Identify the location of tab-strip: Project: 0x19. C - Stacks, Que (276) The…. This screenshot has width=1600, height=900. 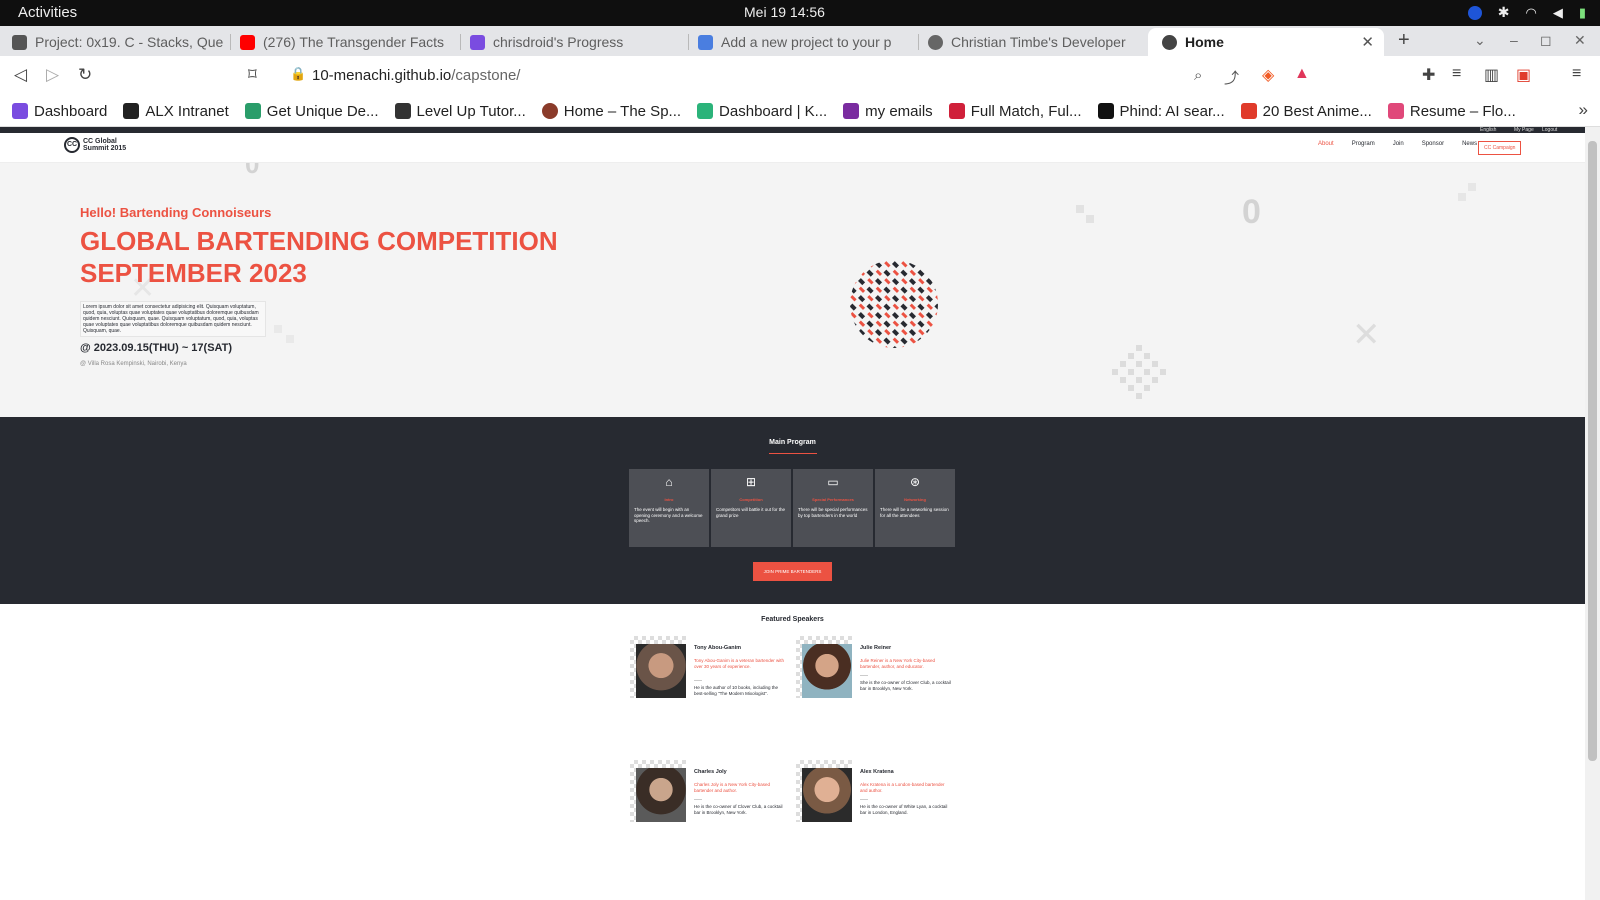
(800, 41).